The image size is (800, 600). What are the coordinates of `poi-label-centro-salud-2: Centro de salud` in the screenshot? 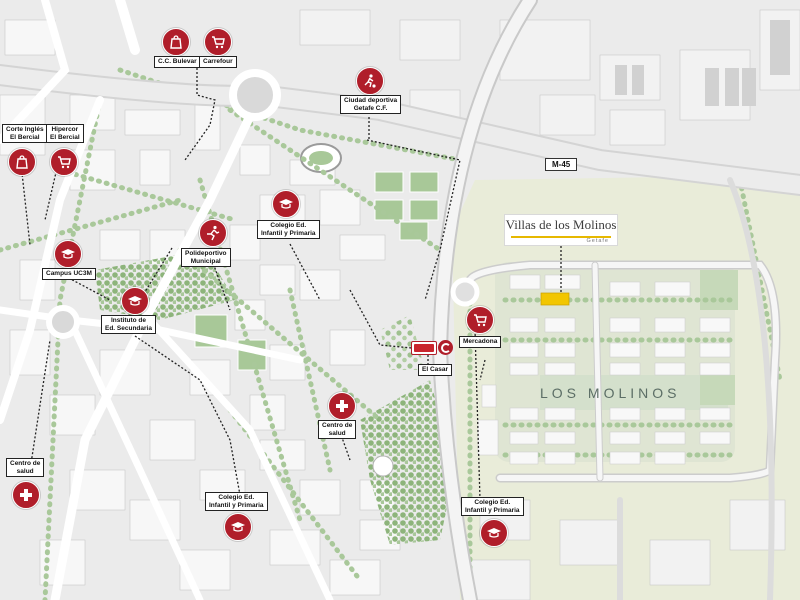 It's located at (25, 467).